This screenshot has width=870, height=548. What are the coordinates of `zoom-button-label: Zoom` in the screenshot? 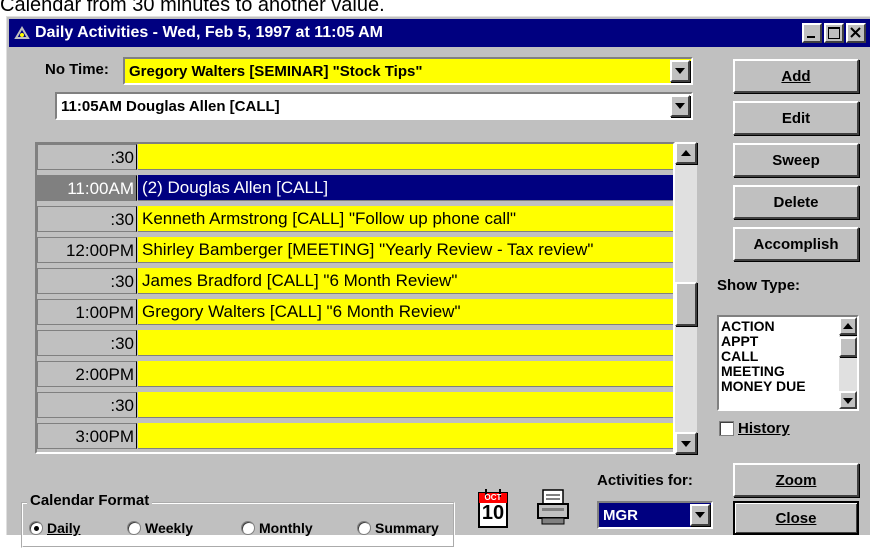 It's located at (796, 480).